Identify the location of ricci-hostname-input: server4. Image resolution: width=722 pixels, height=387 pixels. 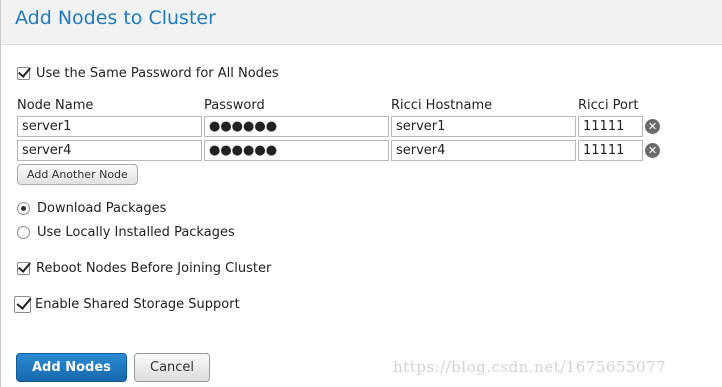
(483, 150).